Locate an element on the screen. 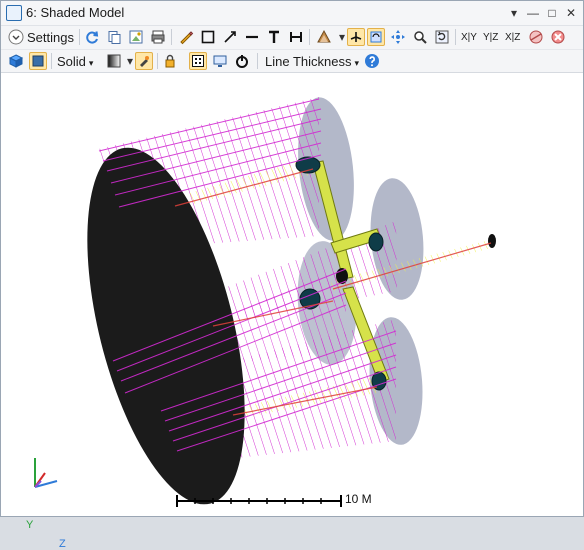 The width and height of the screenshot is (584, 550). line-thickness-select: Line Thickness ▾ is located at coordinates (312, 61).